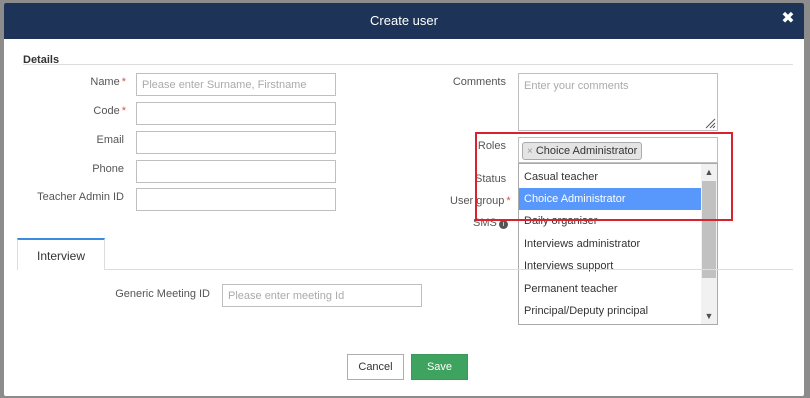 The image size is (810, 398). What do you see at coordinates (610, 289) in the screenshot?
I see `option-permanent-teacher: Permanent teacher` at bounding box center [610, 289].